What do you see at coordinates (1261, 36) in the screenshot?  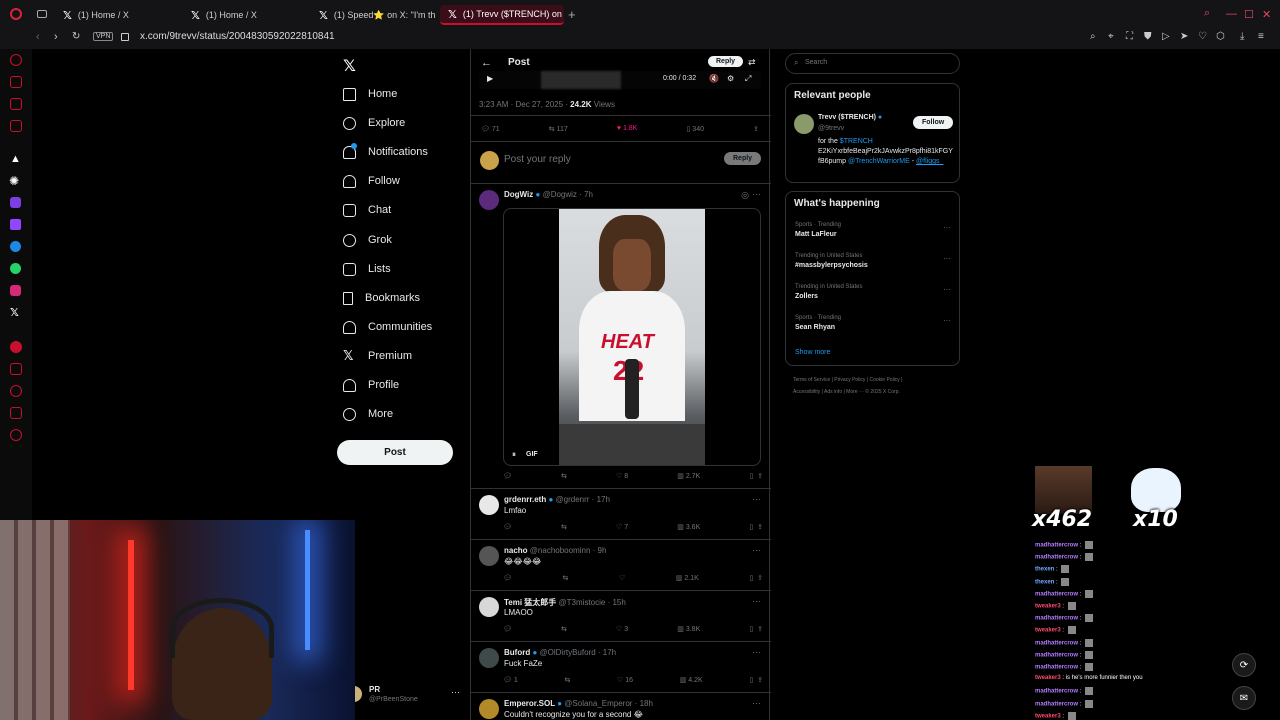 I see `menu-icon: ≡` at bounding box center [1261, 36].